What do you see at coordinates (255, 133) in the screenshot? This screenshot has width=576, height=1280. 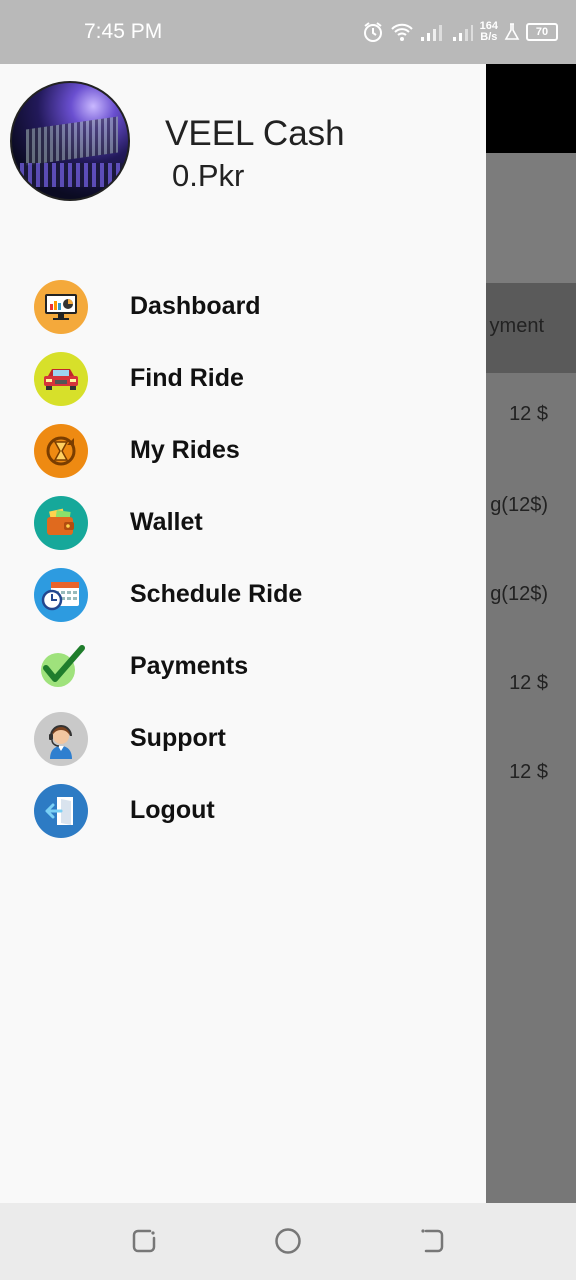 I see `user-name: VEEL Cash` at bounding box center [255, 133].